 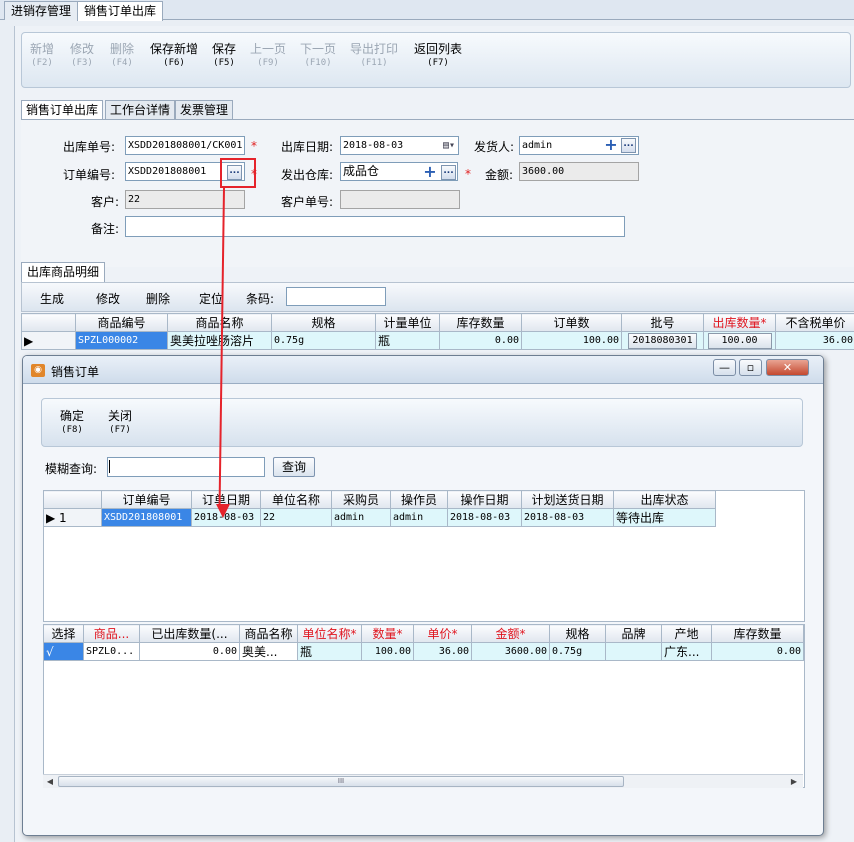 I want to click on shipper-add-icon: +, so click(x=611, y=145).